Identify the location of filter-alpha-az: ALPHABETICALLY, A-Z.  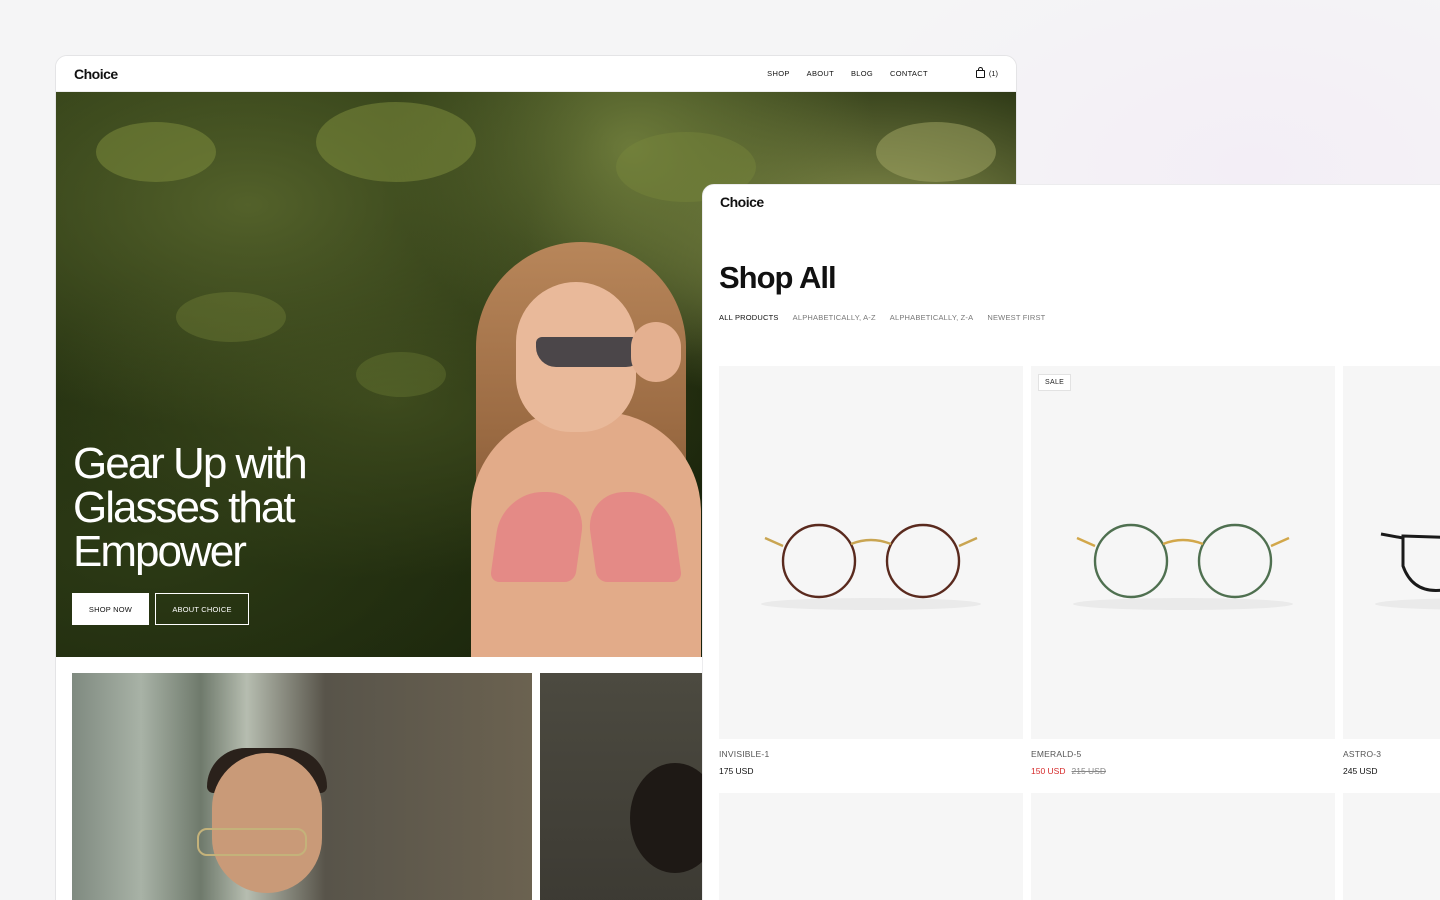
(834, 317).